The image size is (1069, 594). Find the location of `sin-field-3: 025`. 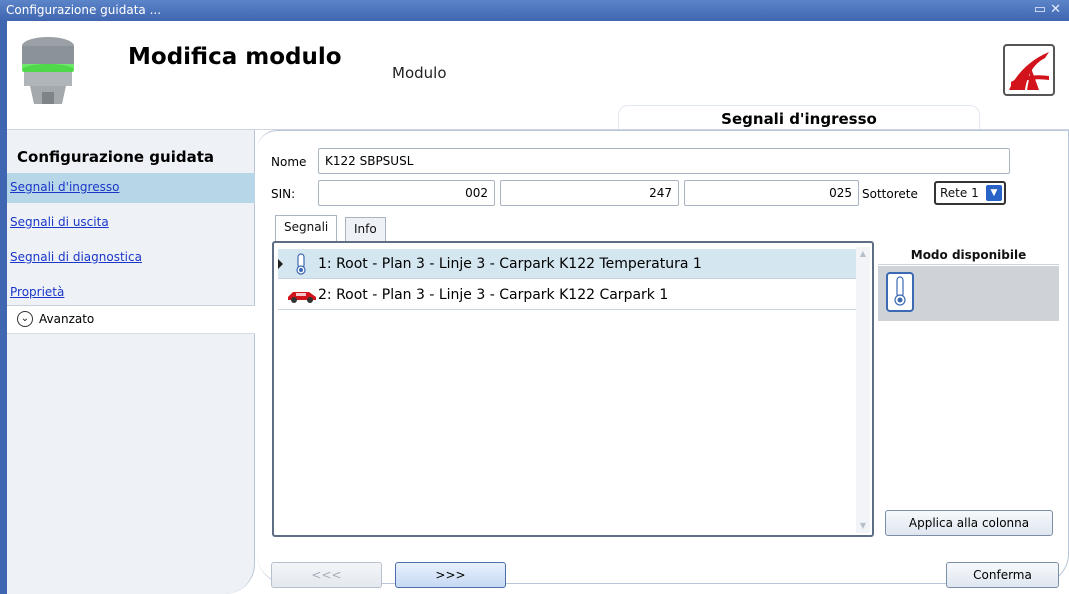

sin-field-3: 025 is located at coordinates (771, 193).